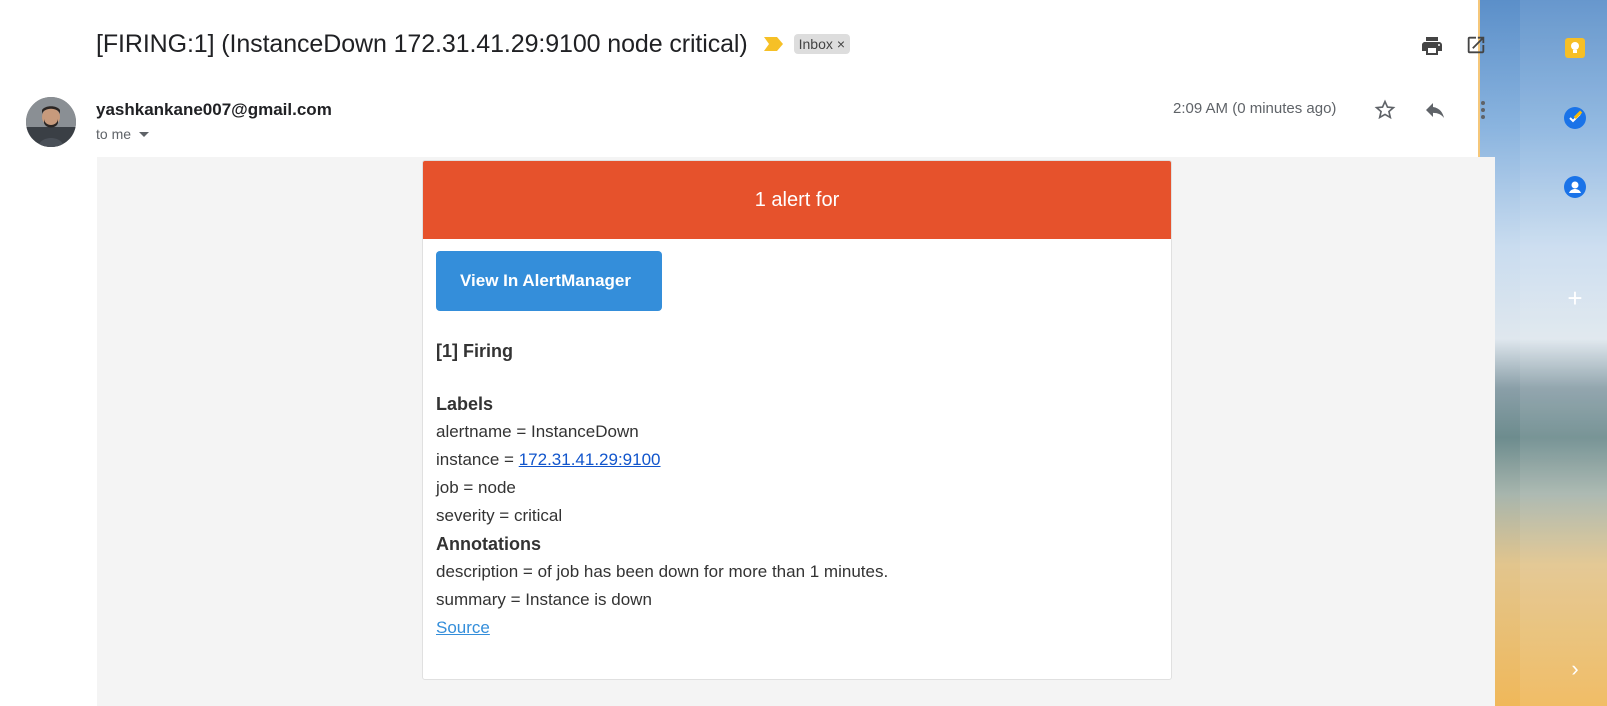 The height and width of the screenshot is (706, 1607). Describe the element at coordinates (114, 134) in the screenshot. I see `recipient-text: to me` at that location.